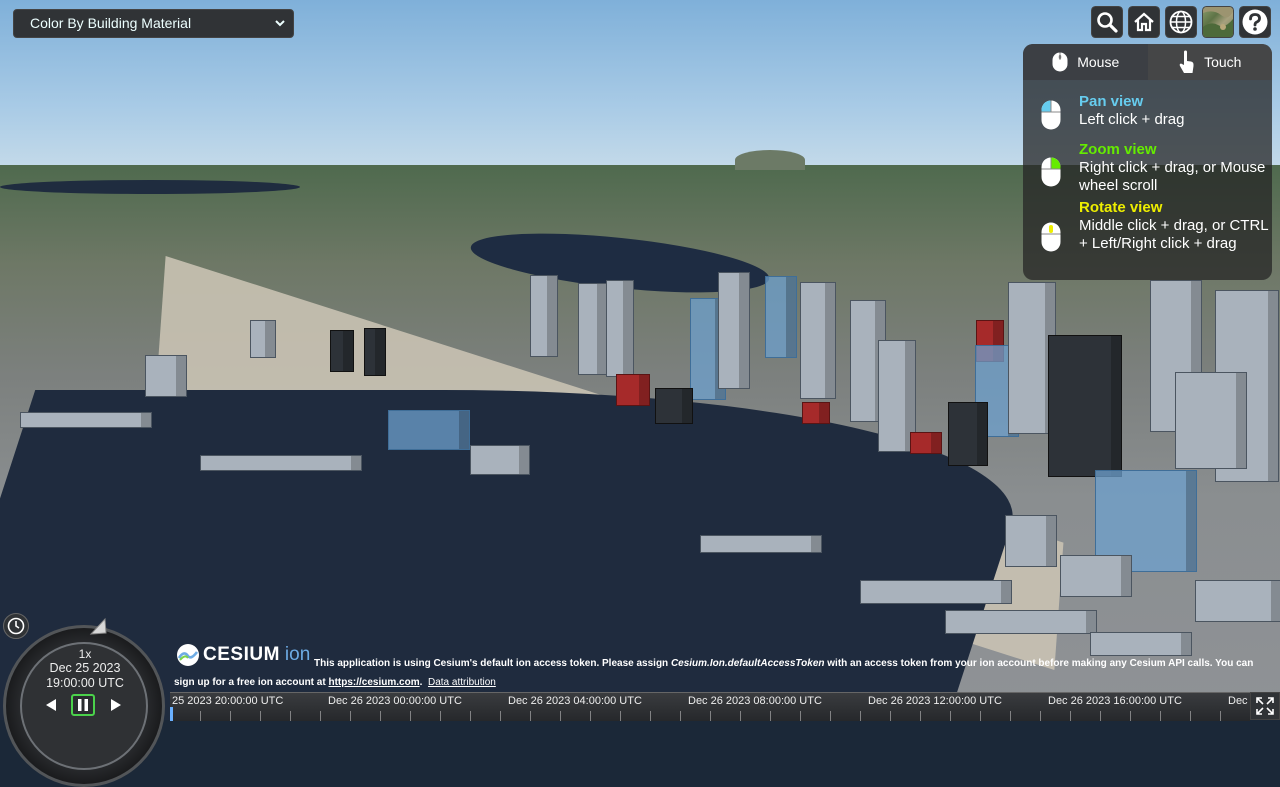 The image size is (1280, 787). I want to click on pan-view-title: Pan view, so click(1111, 101).